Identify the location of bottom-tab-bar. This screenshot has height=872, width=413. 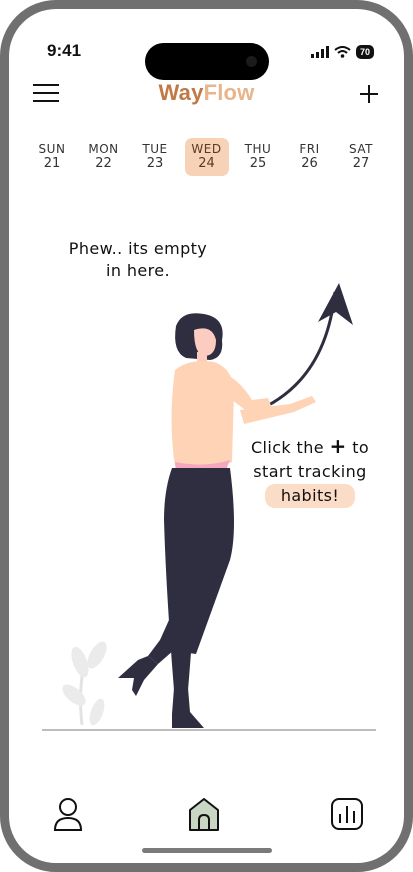
(206, 815).